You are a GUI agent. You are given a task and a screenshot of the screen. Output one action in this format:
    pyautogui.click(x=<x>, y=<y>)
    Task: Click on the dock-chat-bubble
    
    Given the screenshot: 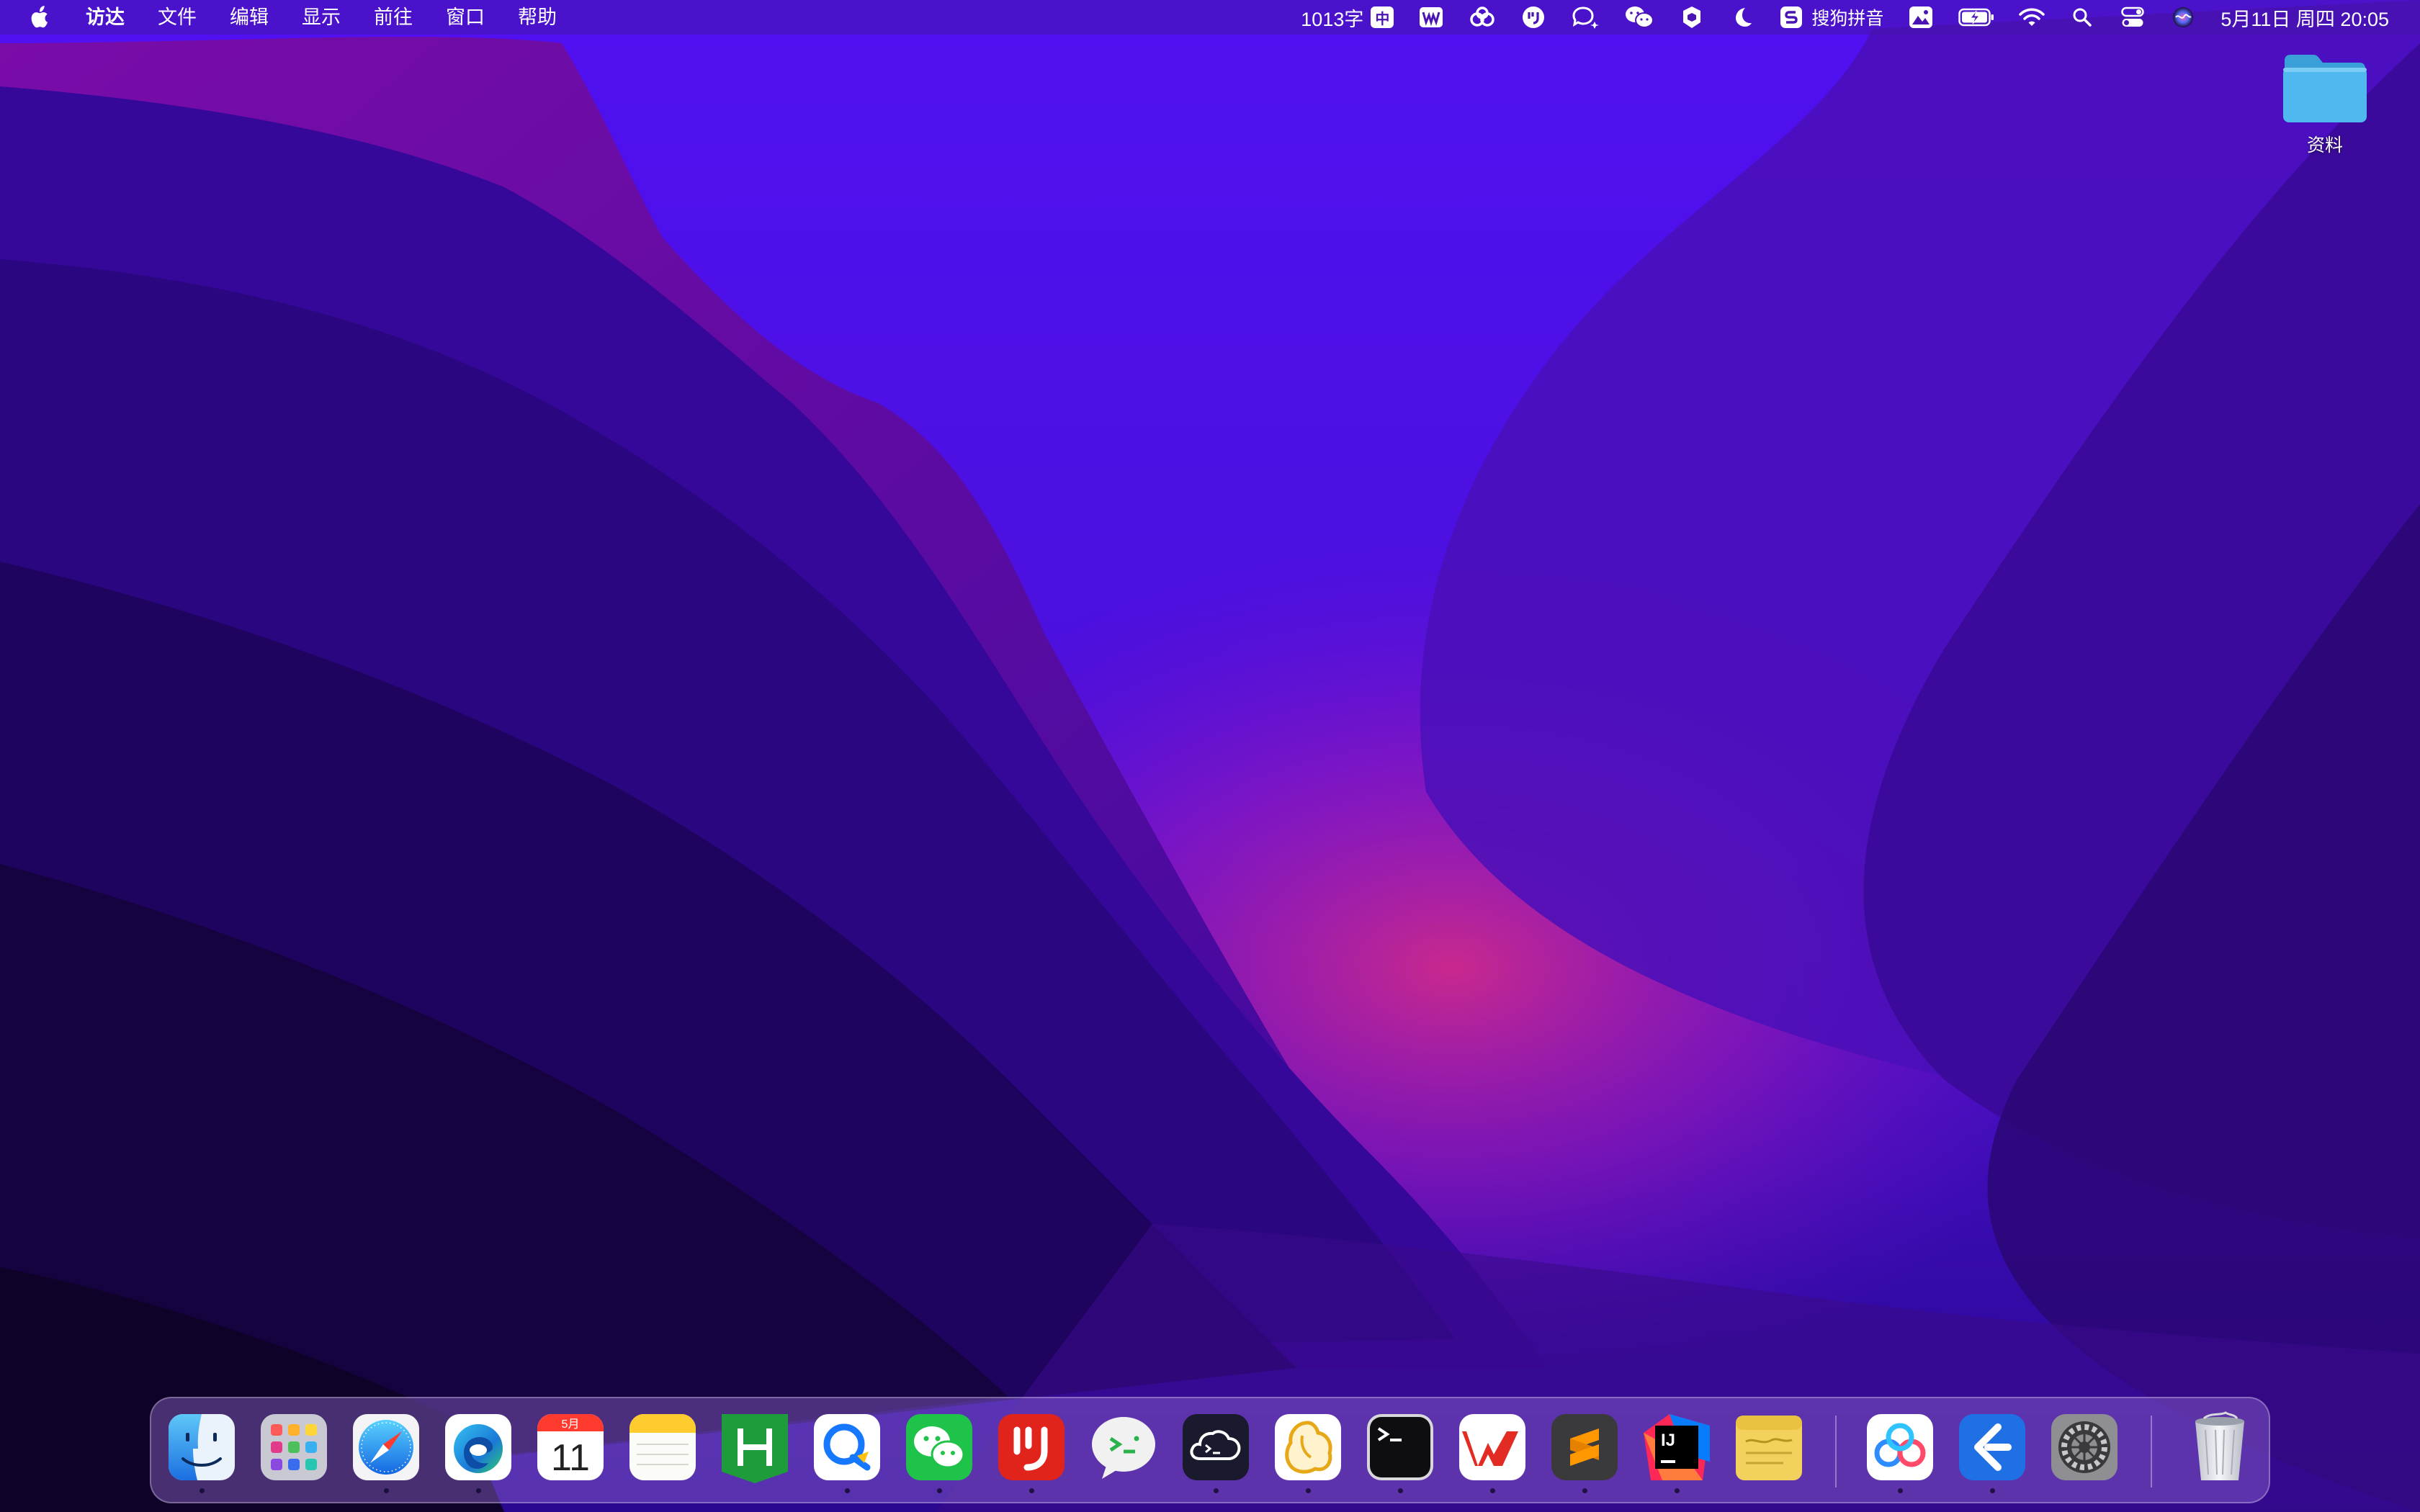 What is the action you would take?
    pyautogui.click(x=1124, y=1447)
    